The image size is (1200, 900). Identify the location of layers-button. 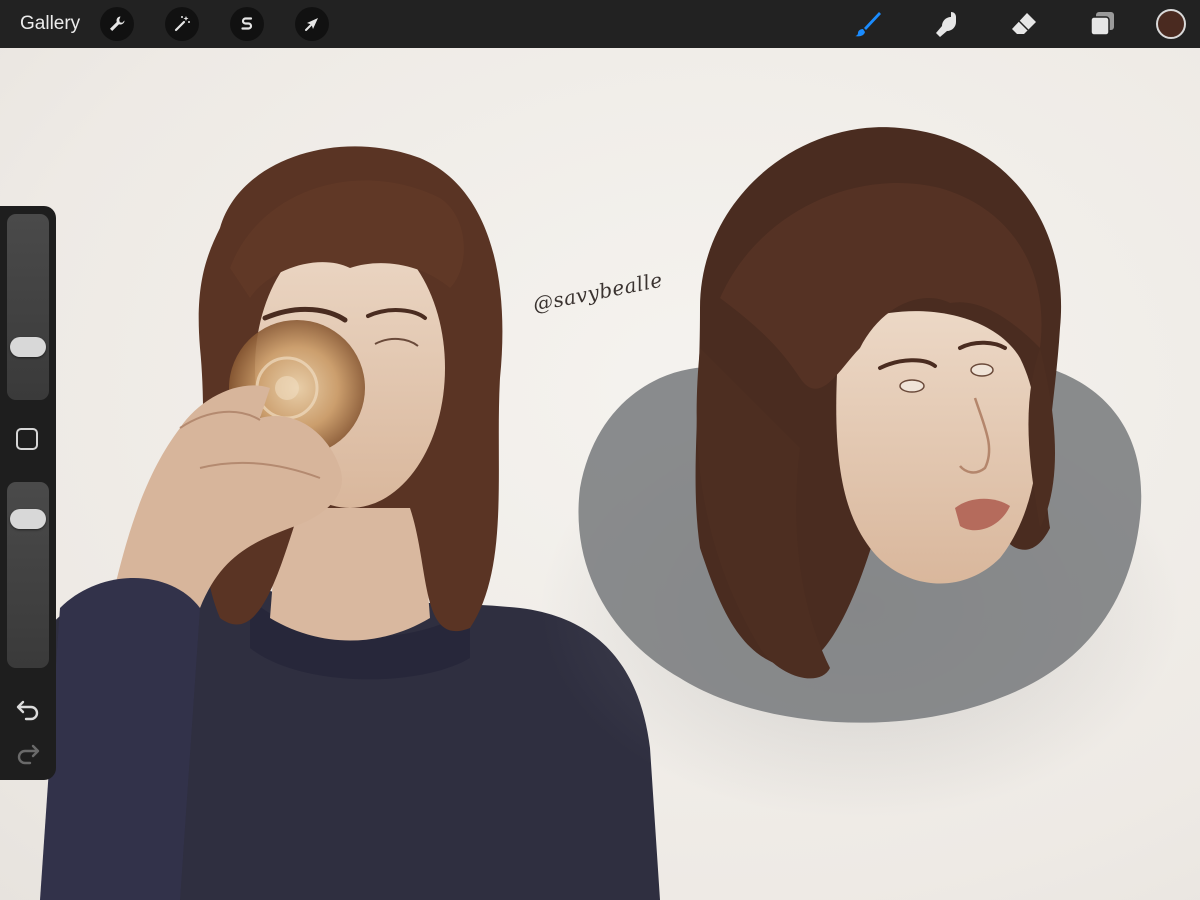
(1102, 24).